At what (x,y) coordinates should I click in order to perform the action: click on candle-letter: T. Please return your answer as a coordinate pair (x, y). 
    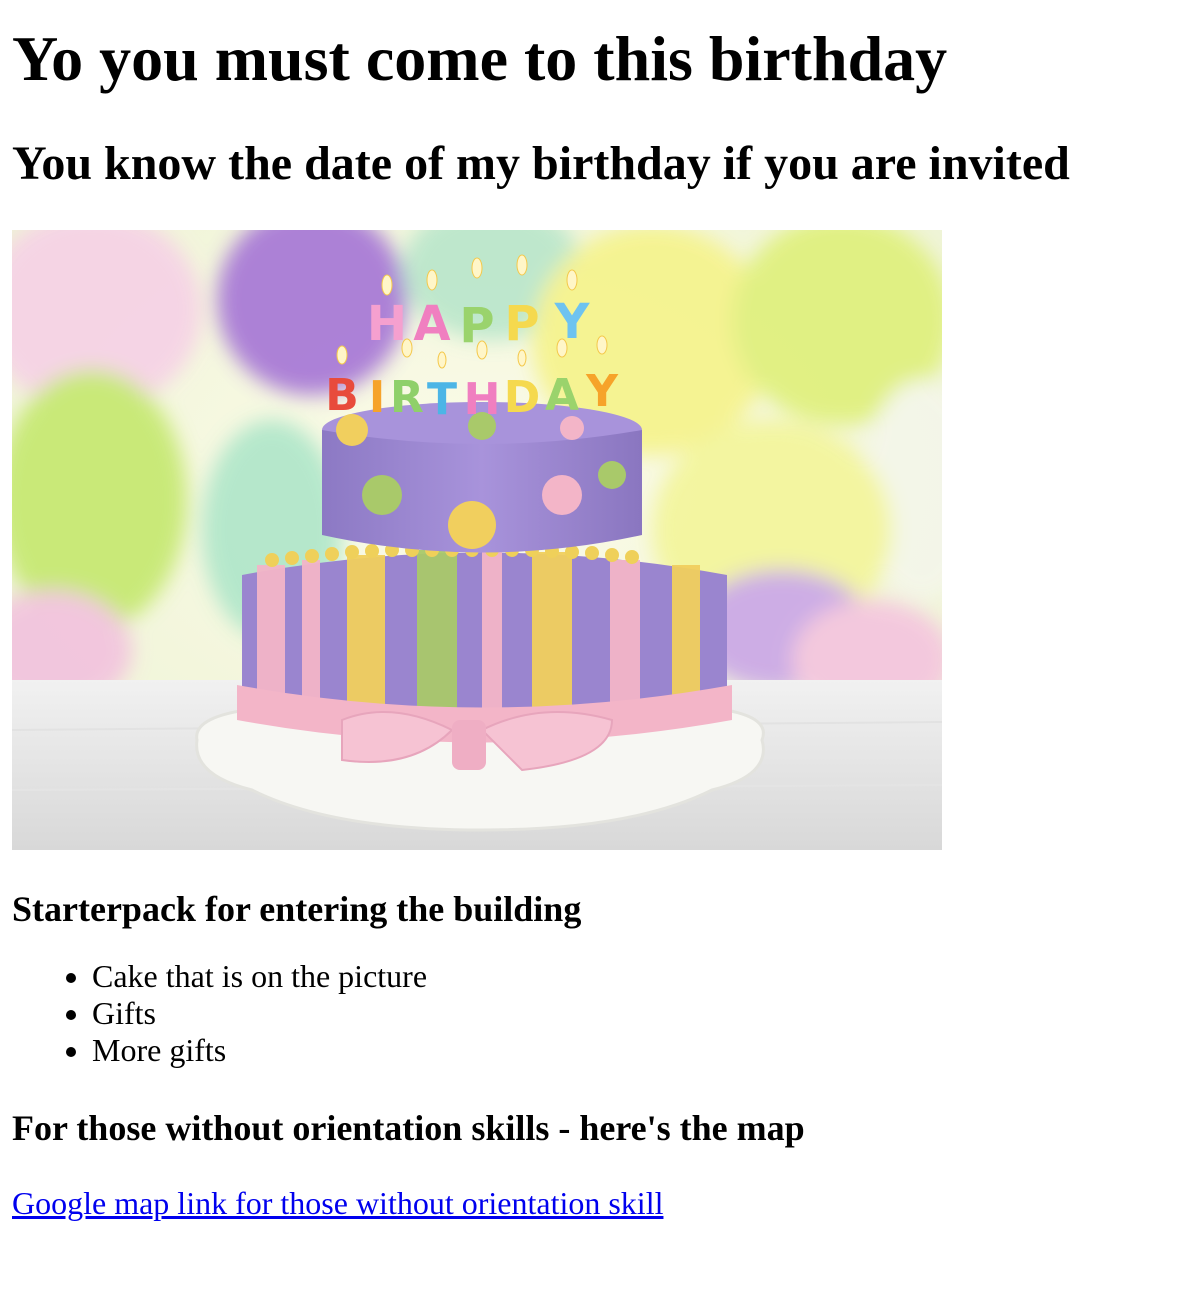
    Looking at the image, I should click on (442, 399).